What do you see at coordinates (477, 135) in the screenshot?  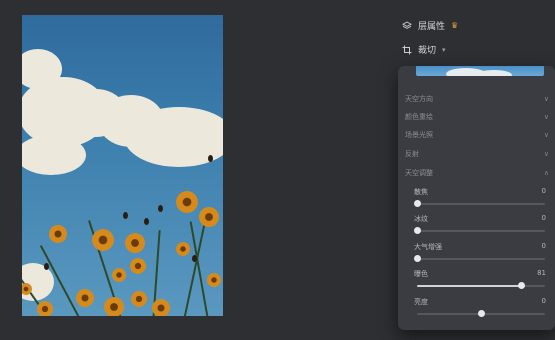 I see `section-scene-lighting: 场景光照 ∨` at bounding box center [477, 135].